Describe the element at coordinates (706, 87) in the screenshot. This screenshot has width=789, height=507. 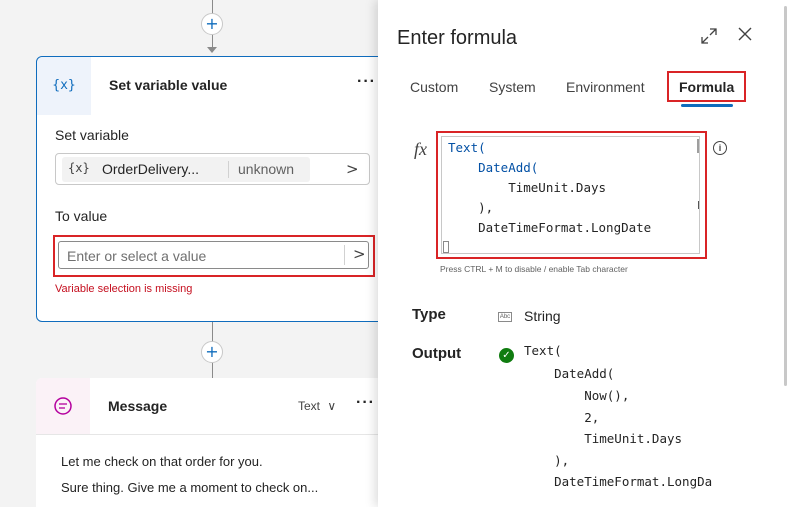
I see `tab-formula: Formula` at that location.